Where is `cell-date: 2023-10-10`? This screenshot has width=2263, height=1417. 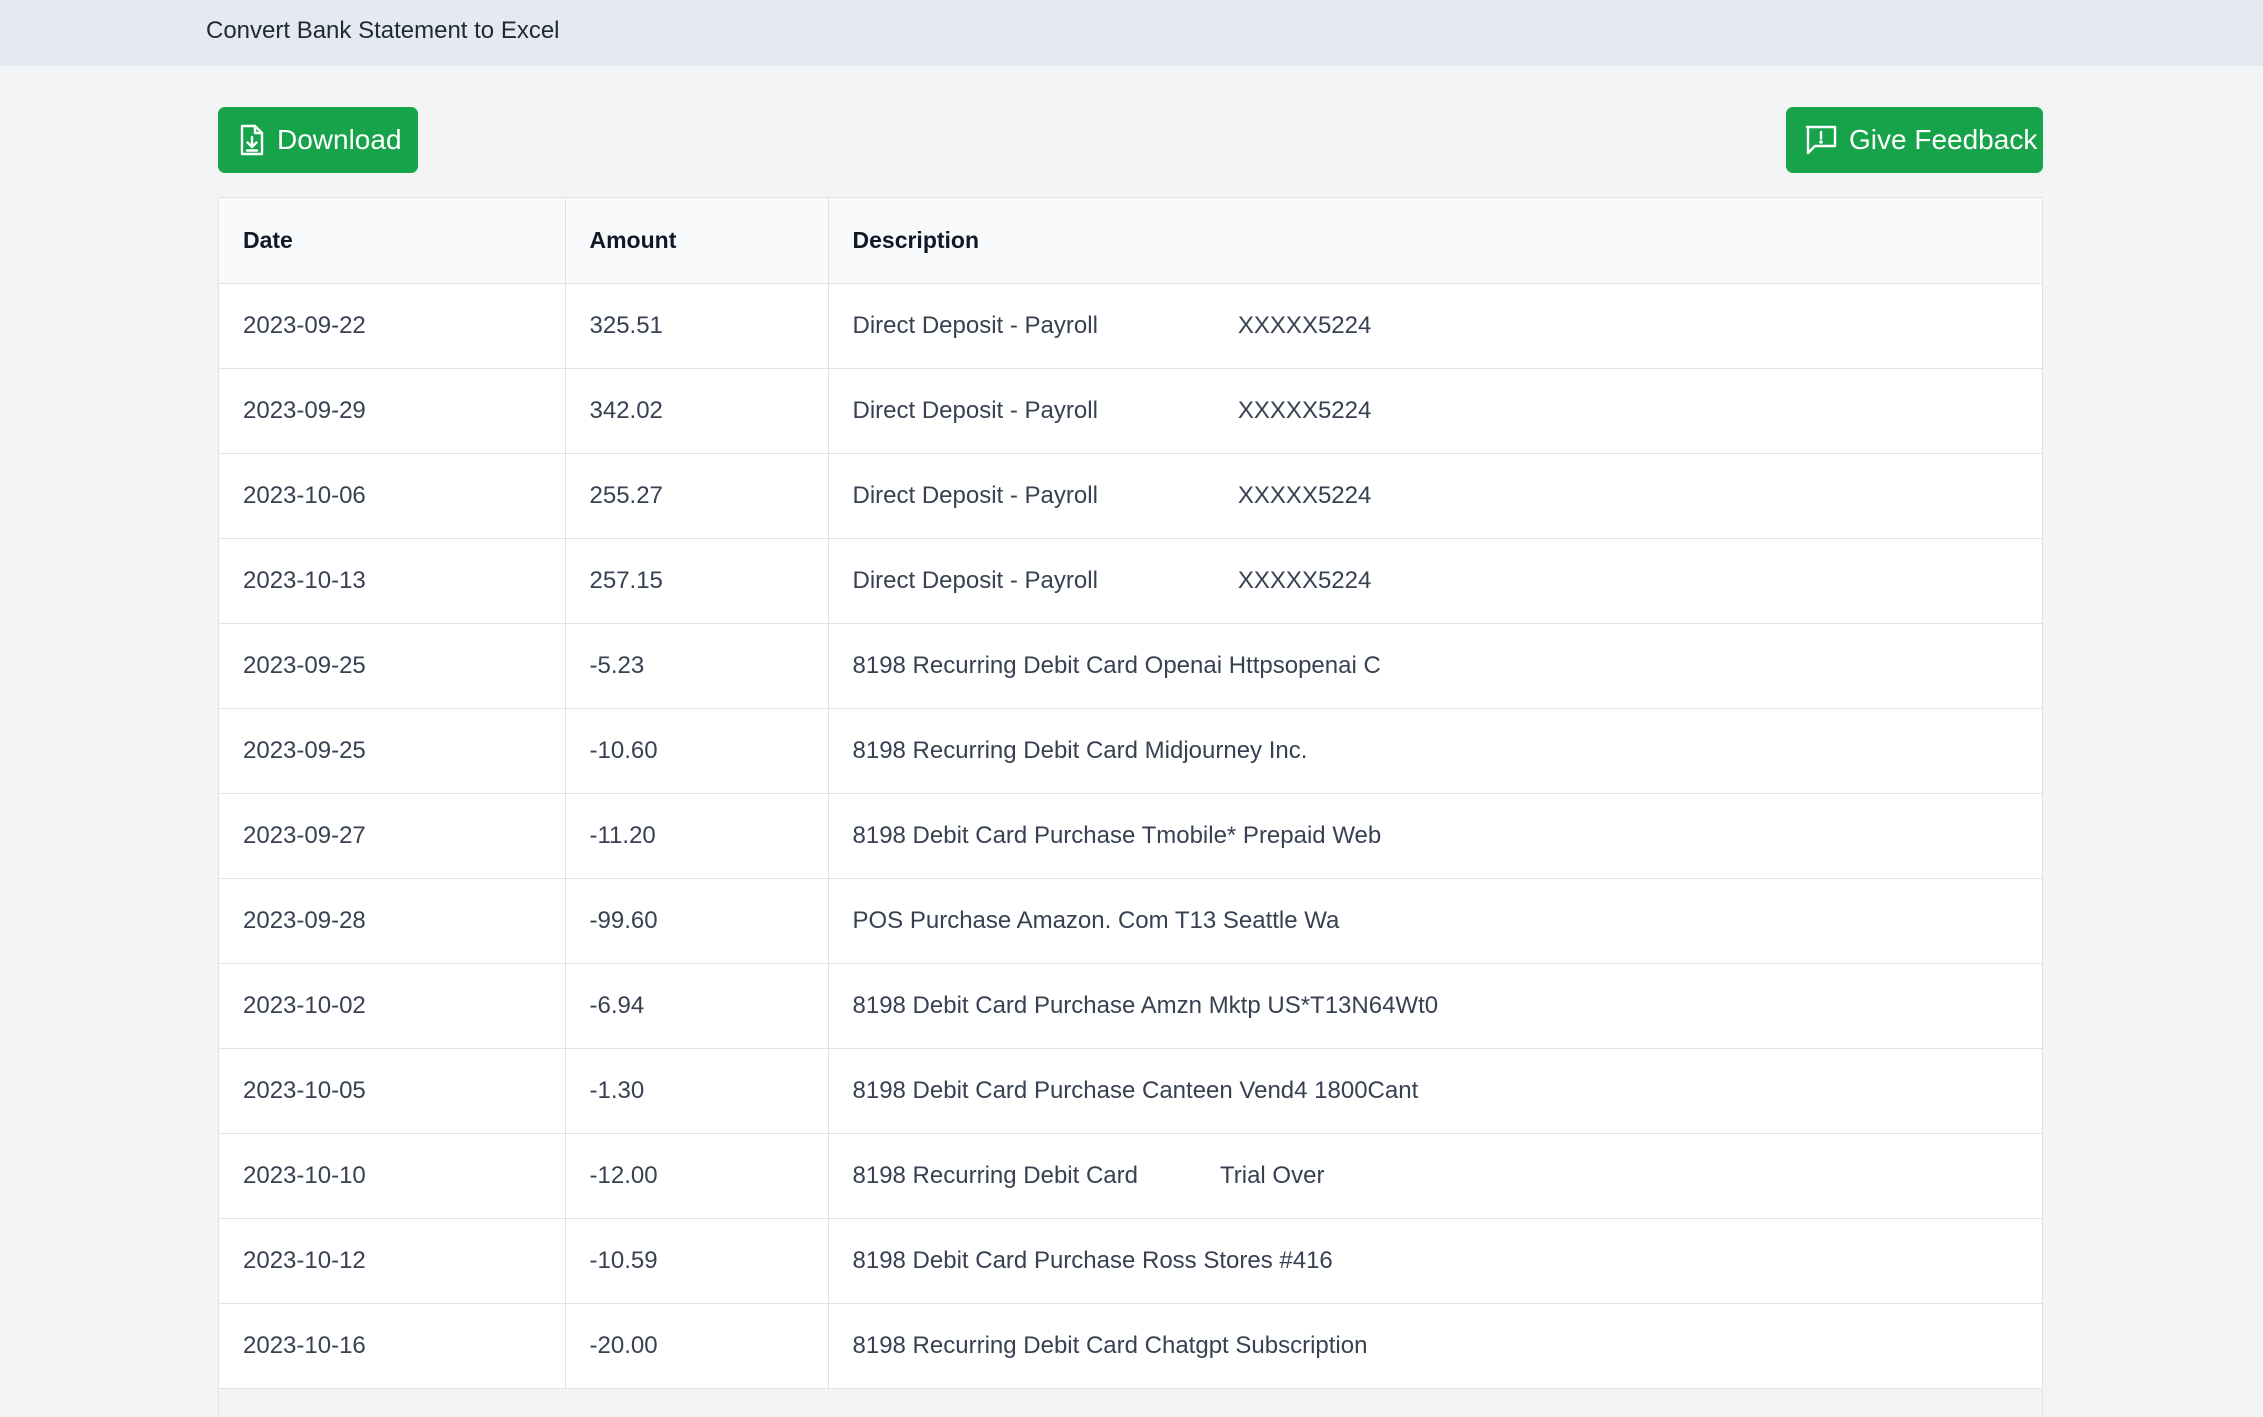 cell-date: 2023-10-10 is located at coordinates (392, 1176).